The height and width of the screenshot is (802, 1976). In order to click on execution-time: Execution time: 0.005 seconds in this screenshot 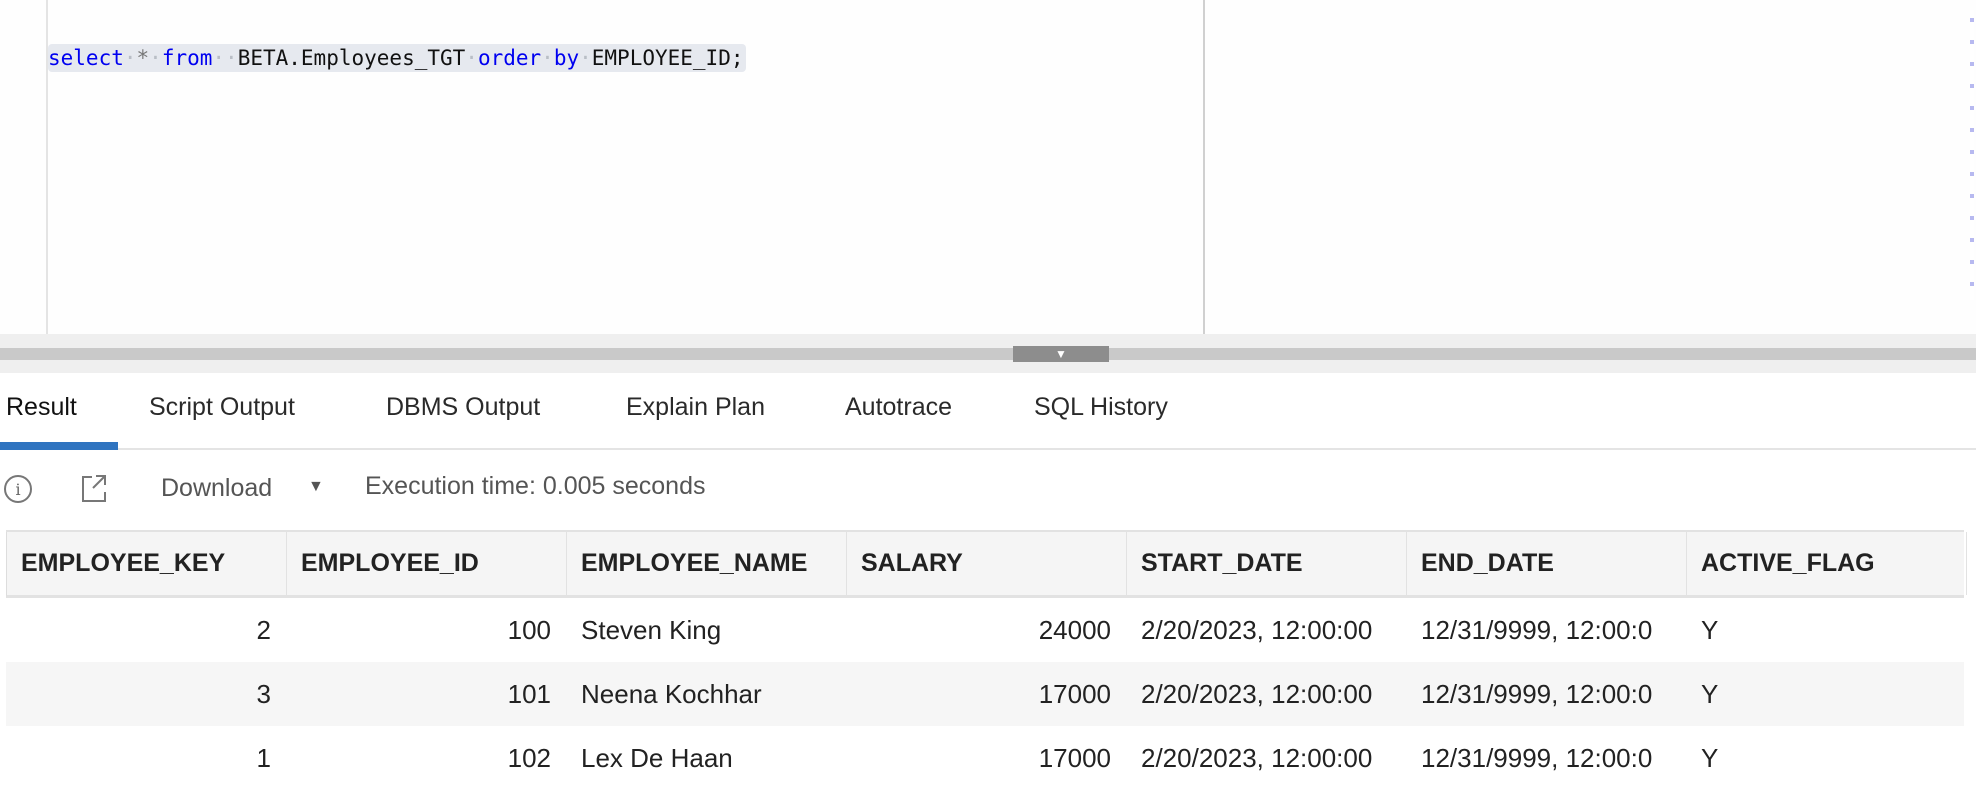, I will do `click(535, 486)`.